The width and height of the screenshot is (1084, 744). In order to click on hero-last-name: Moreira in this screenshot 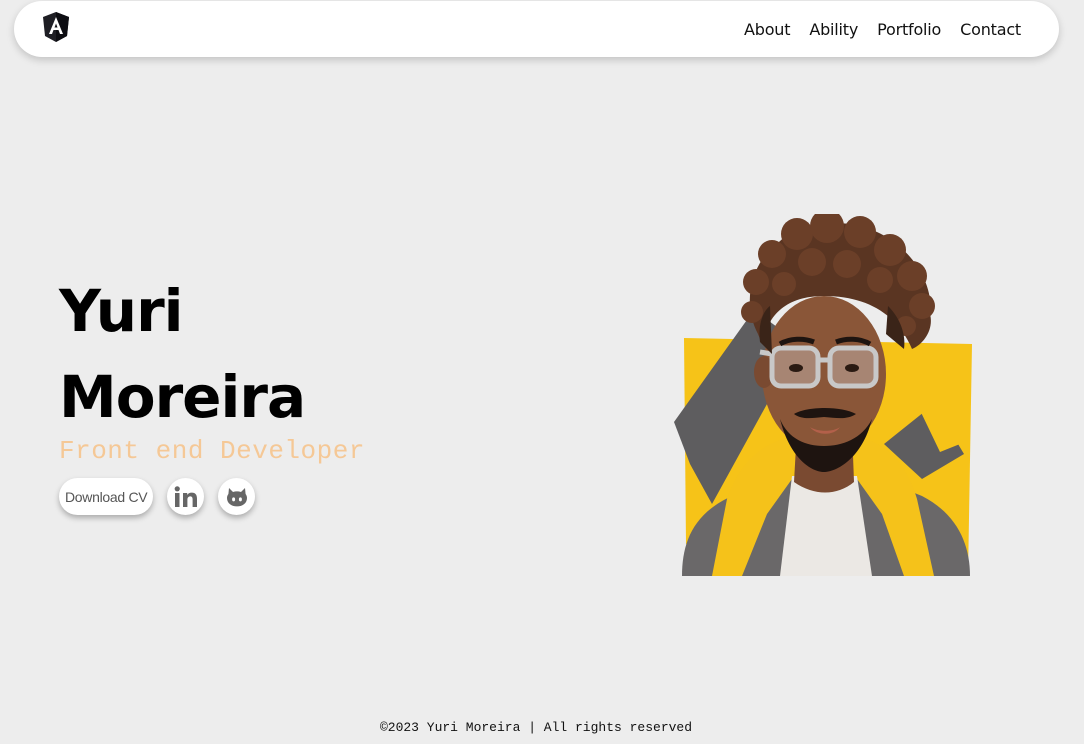, I will do `click(182, 397)`.